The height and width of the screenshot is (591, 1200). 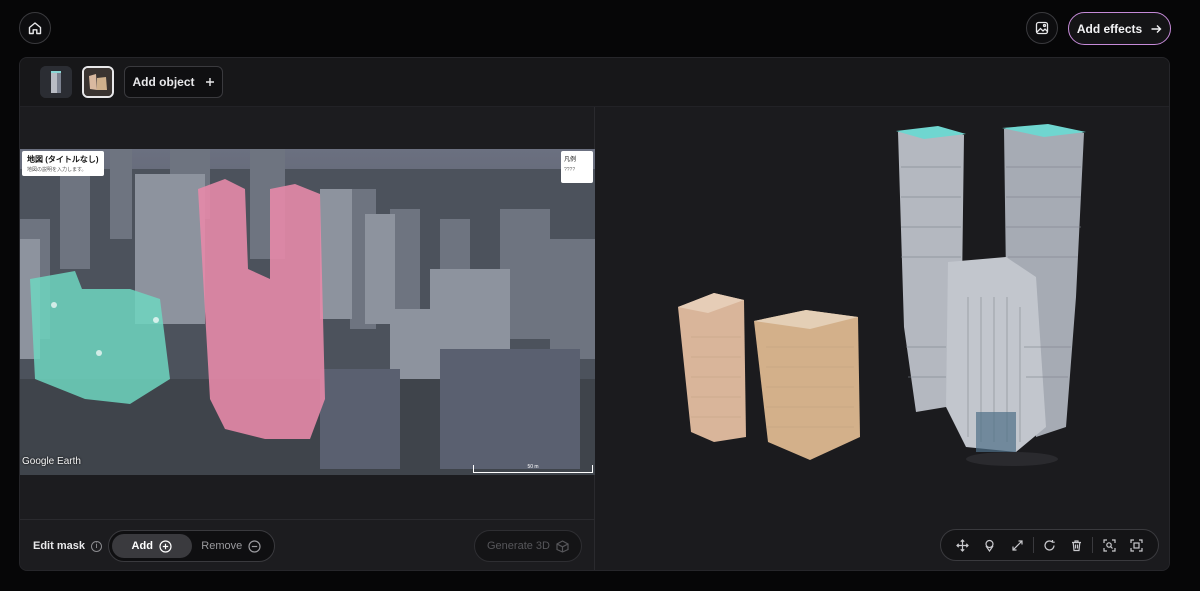 I want to click on frame-tool, so click(x=1136, y=545).